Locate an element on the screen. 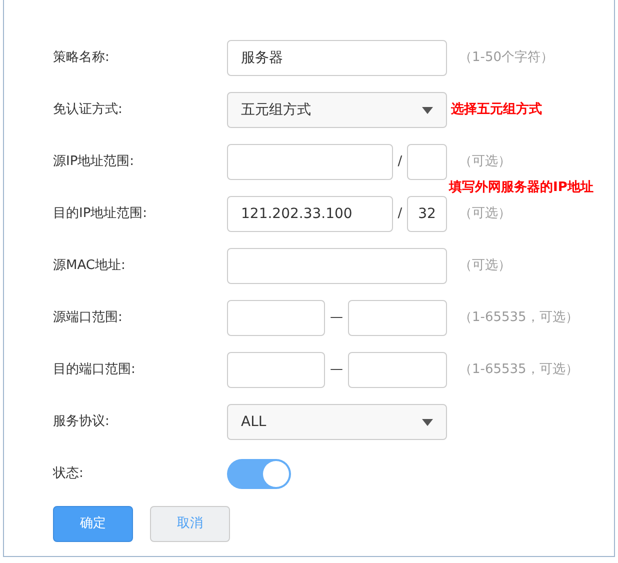  toggle-switch is located at coordinates (259, 474).